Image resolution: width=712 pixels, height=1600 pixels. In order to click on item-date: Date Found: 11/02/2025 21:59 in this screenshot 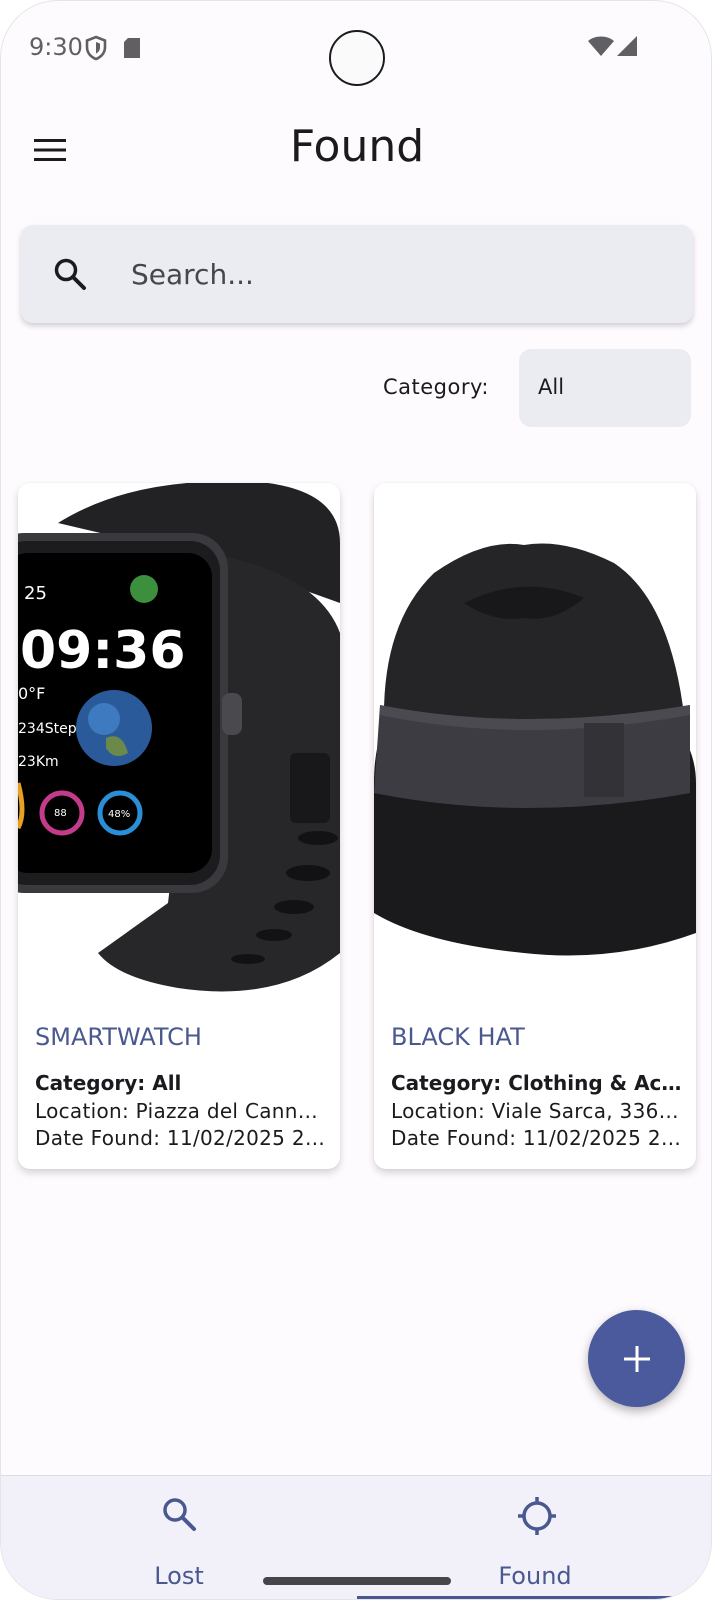, I will do `click(181, 1138)`.